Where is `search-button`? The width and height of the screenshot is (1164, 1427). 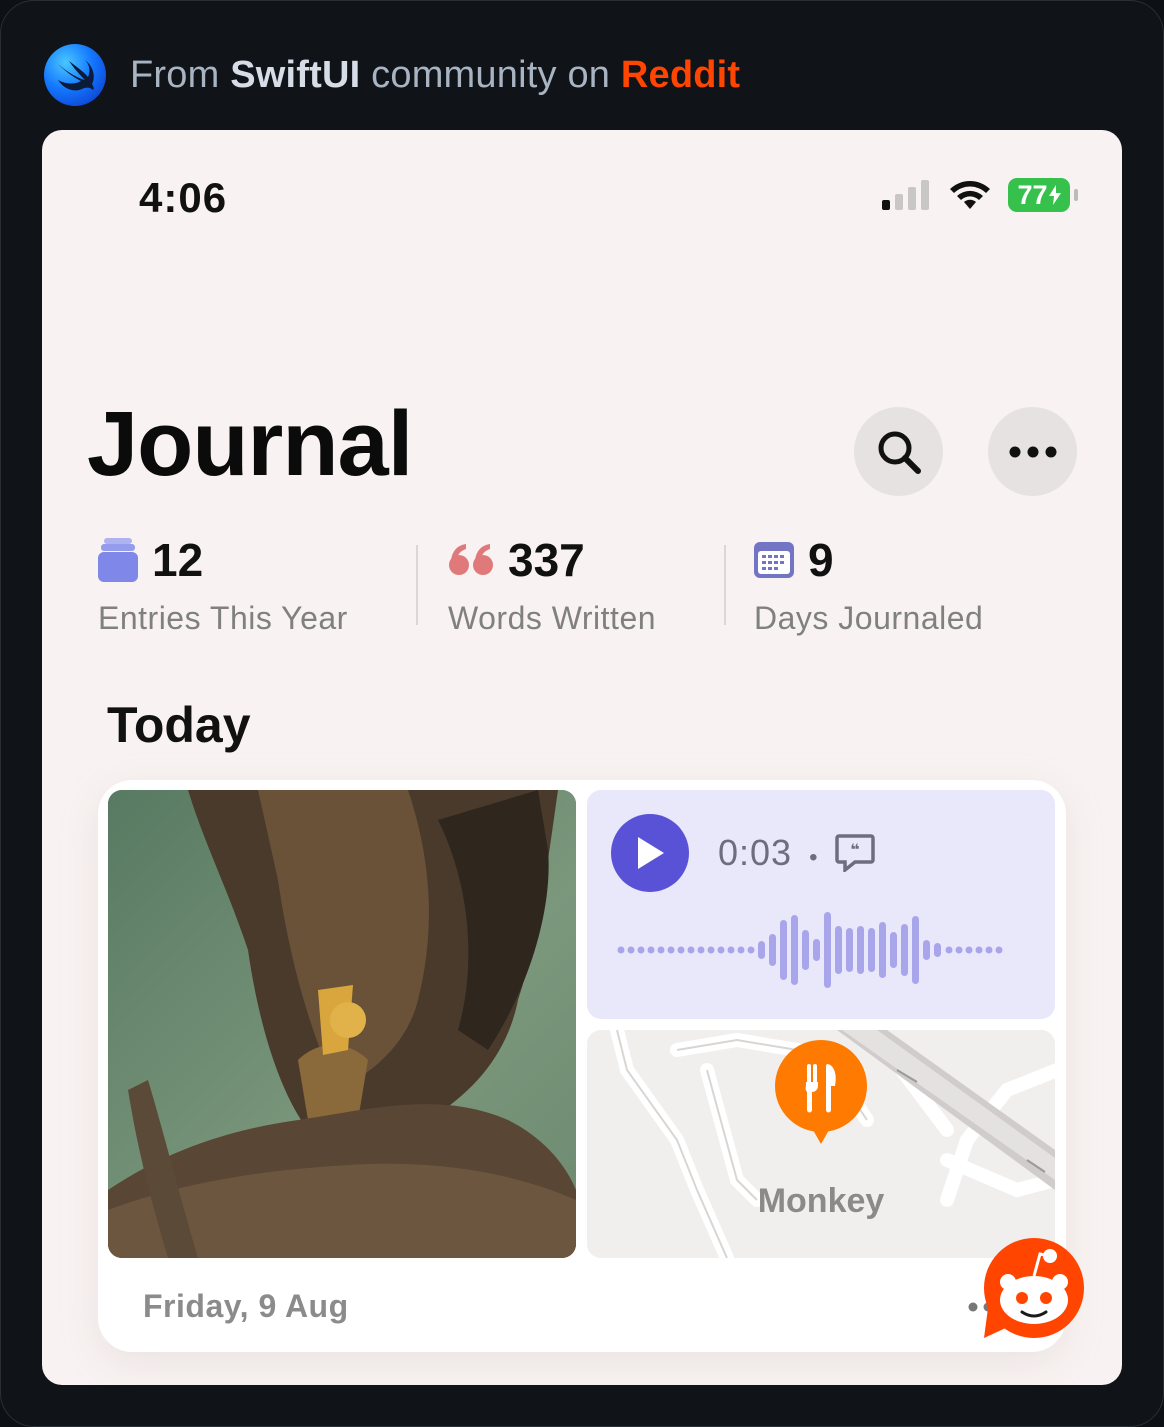 search-button is located at coordinates (898, 451).